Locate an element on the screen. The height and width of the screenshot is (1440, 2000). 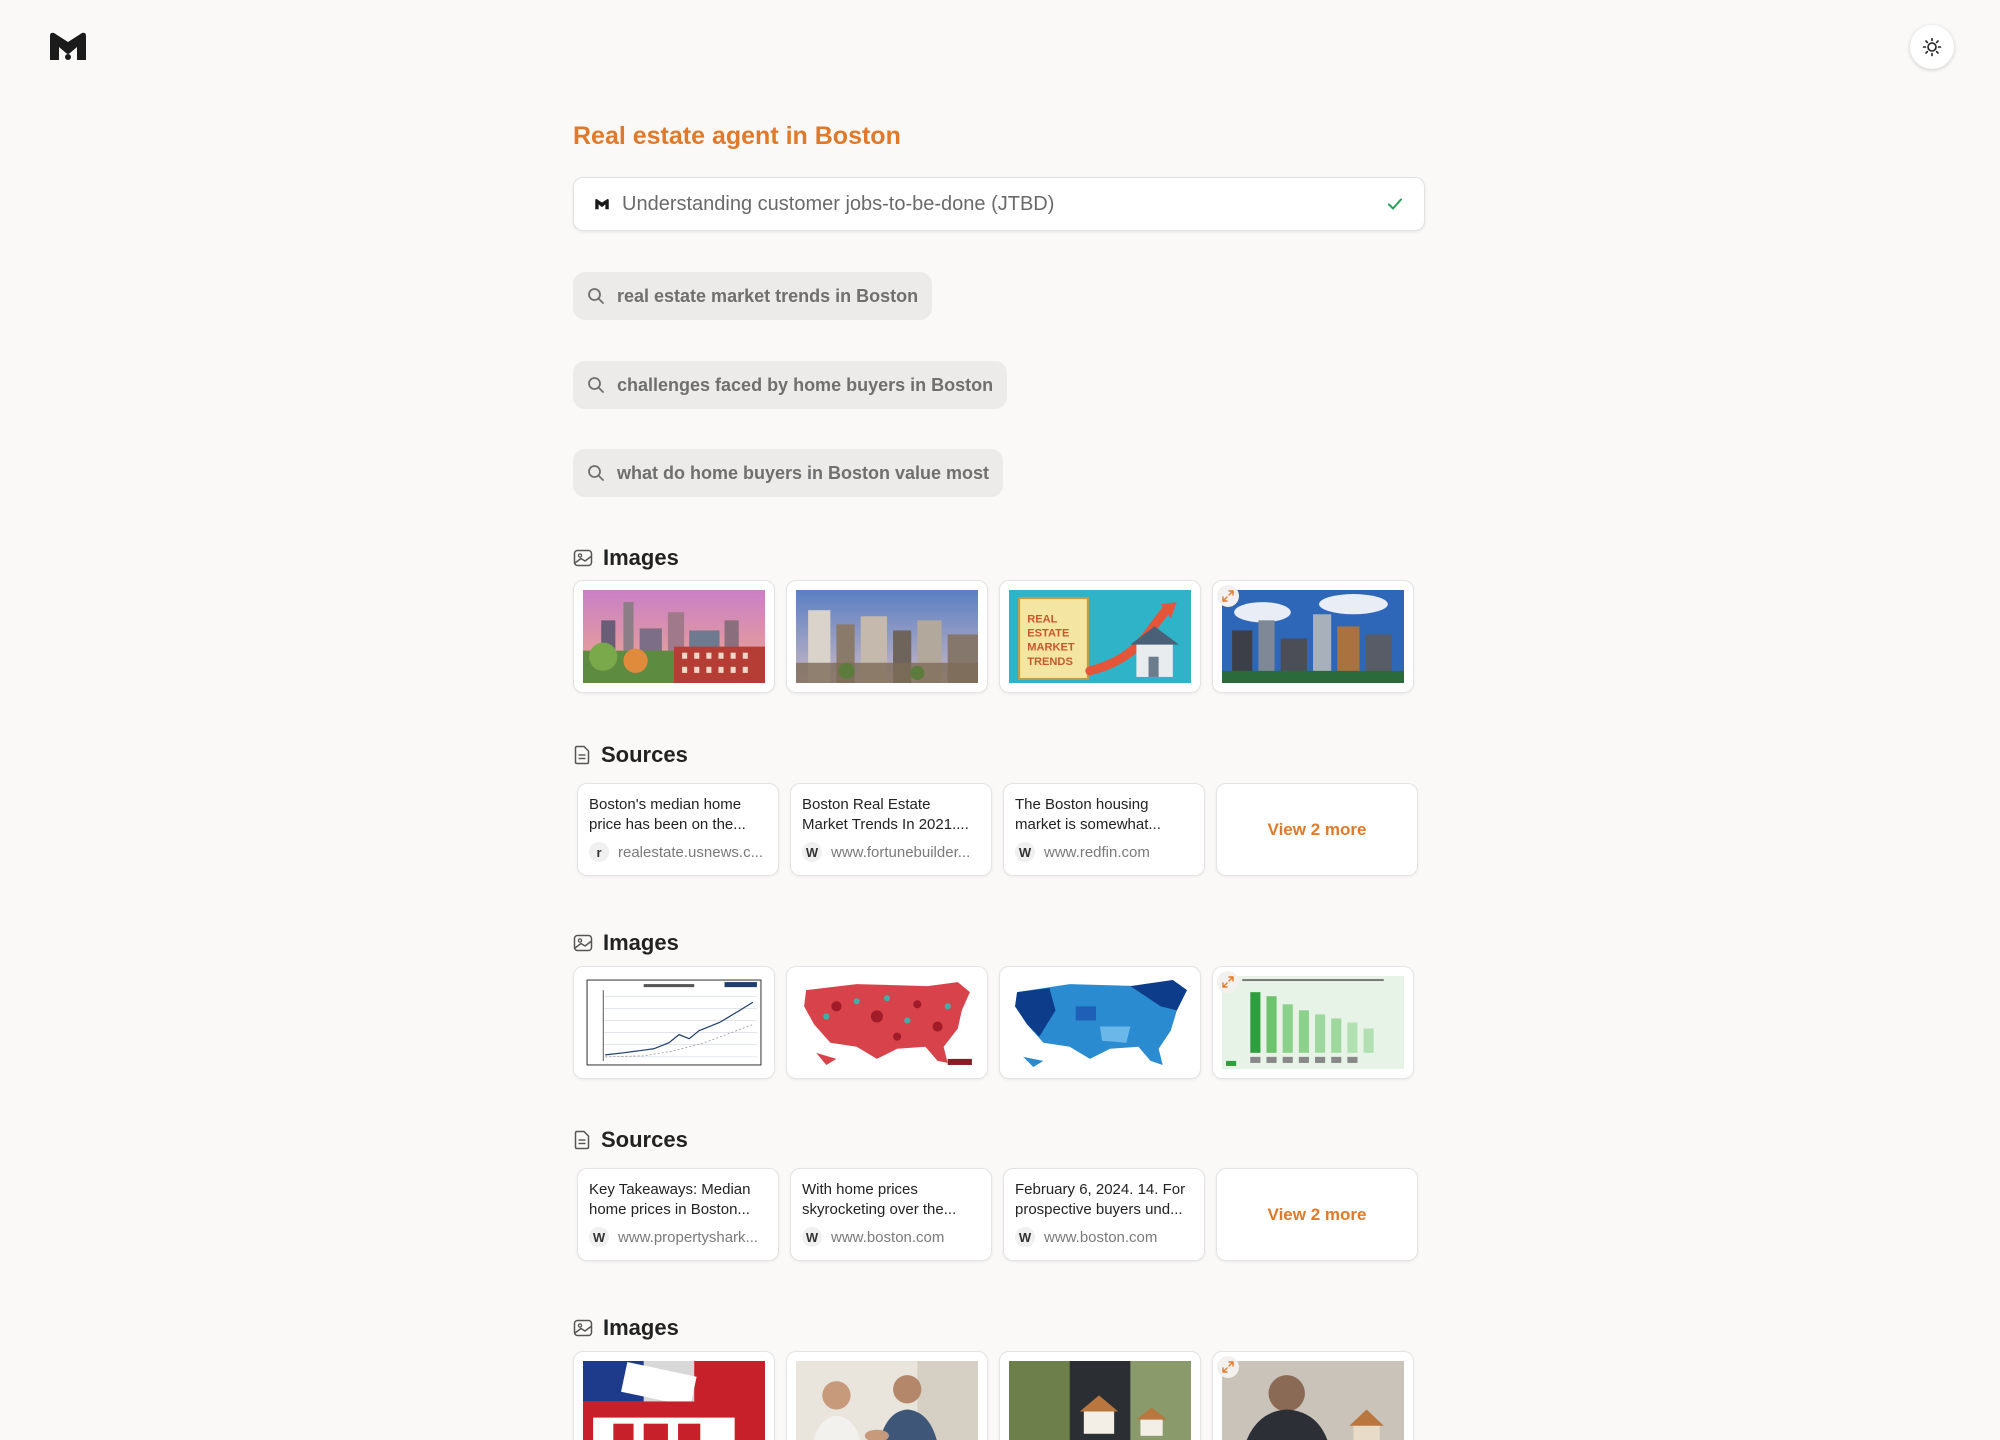
image-row: REAL ESTATE MARKET TRENDS is located at coordinates (993, 636).